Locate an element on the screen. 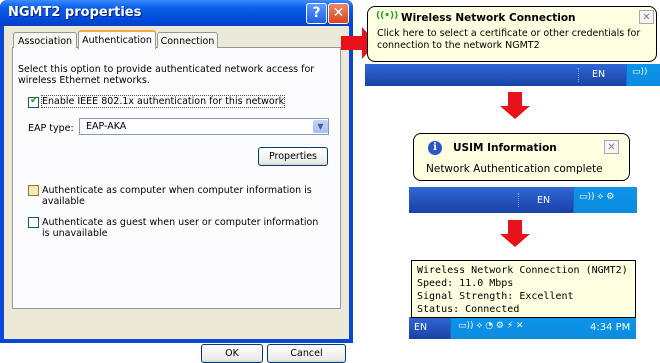 The image size is (660, 363). tooltip-line: Speed: 11.0 Mbps is located at coordinates (465, 283).